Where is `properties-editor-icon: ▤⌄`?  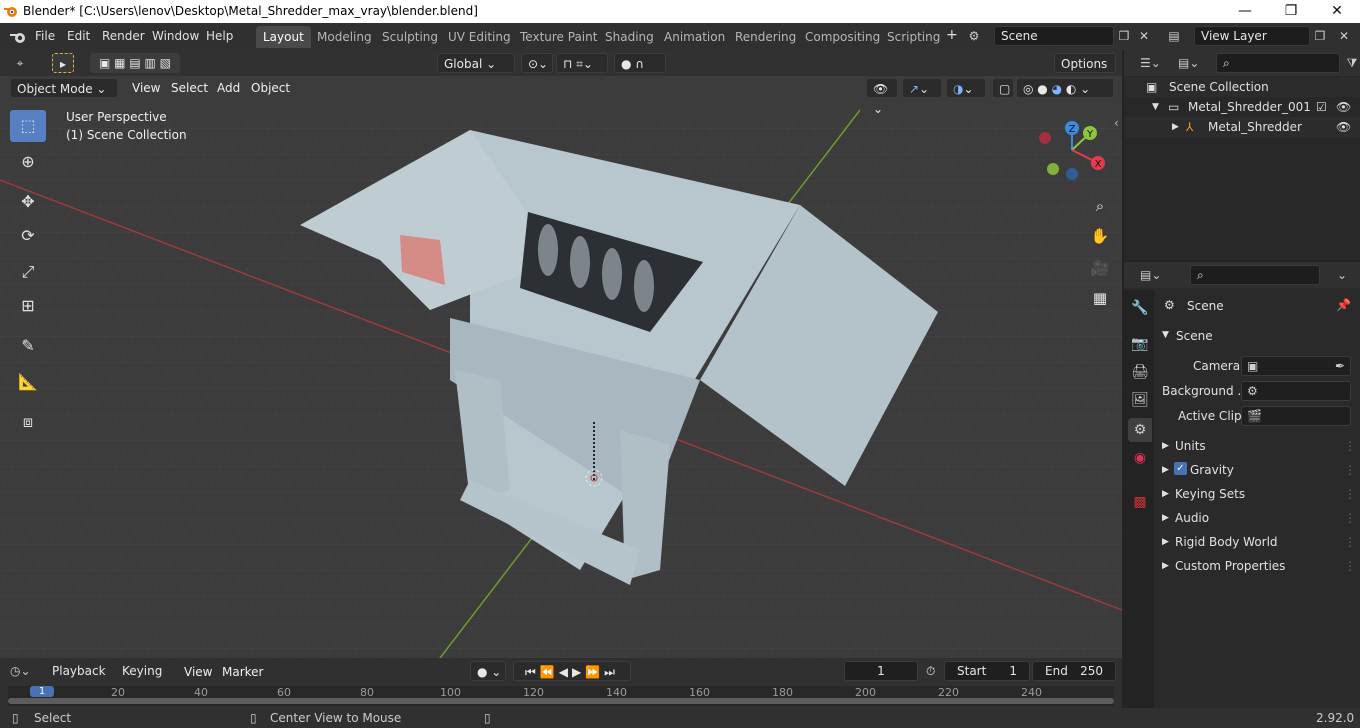 properties-editor-icon: ▤⌄ is located at coordinates (1150, 275).